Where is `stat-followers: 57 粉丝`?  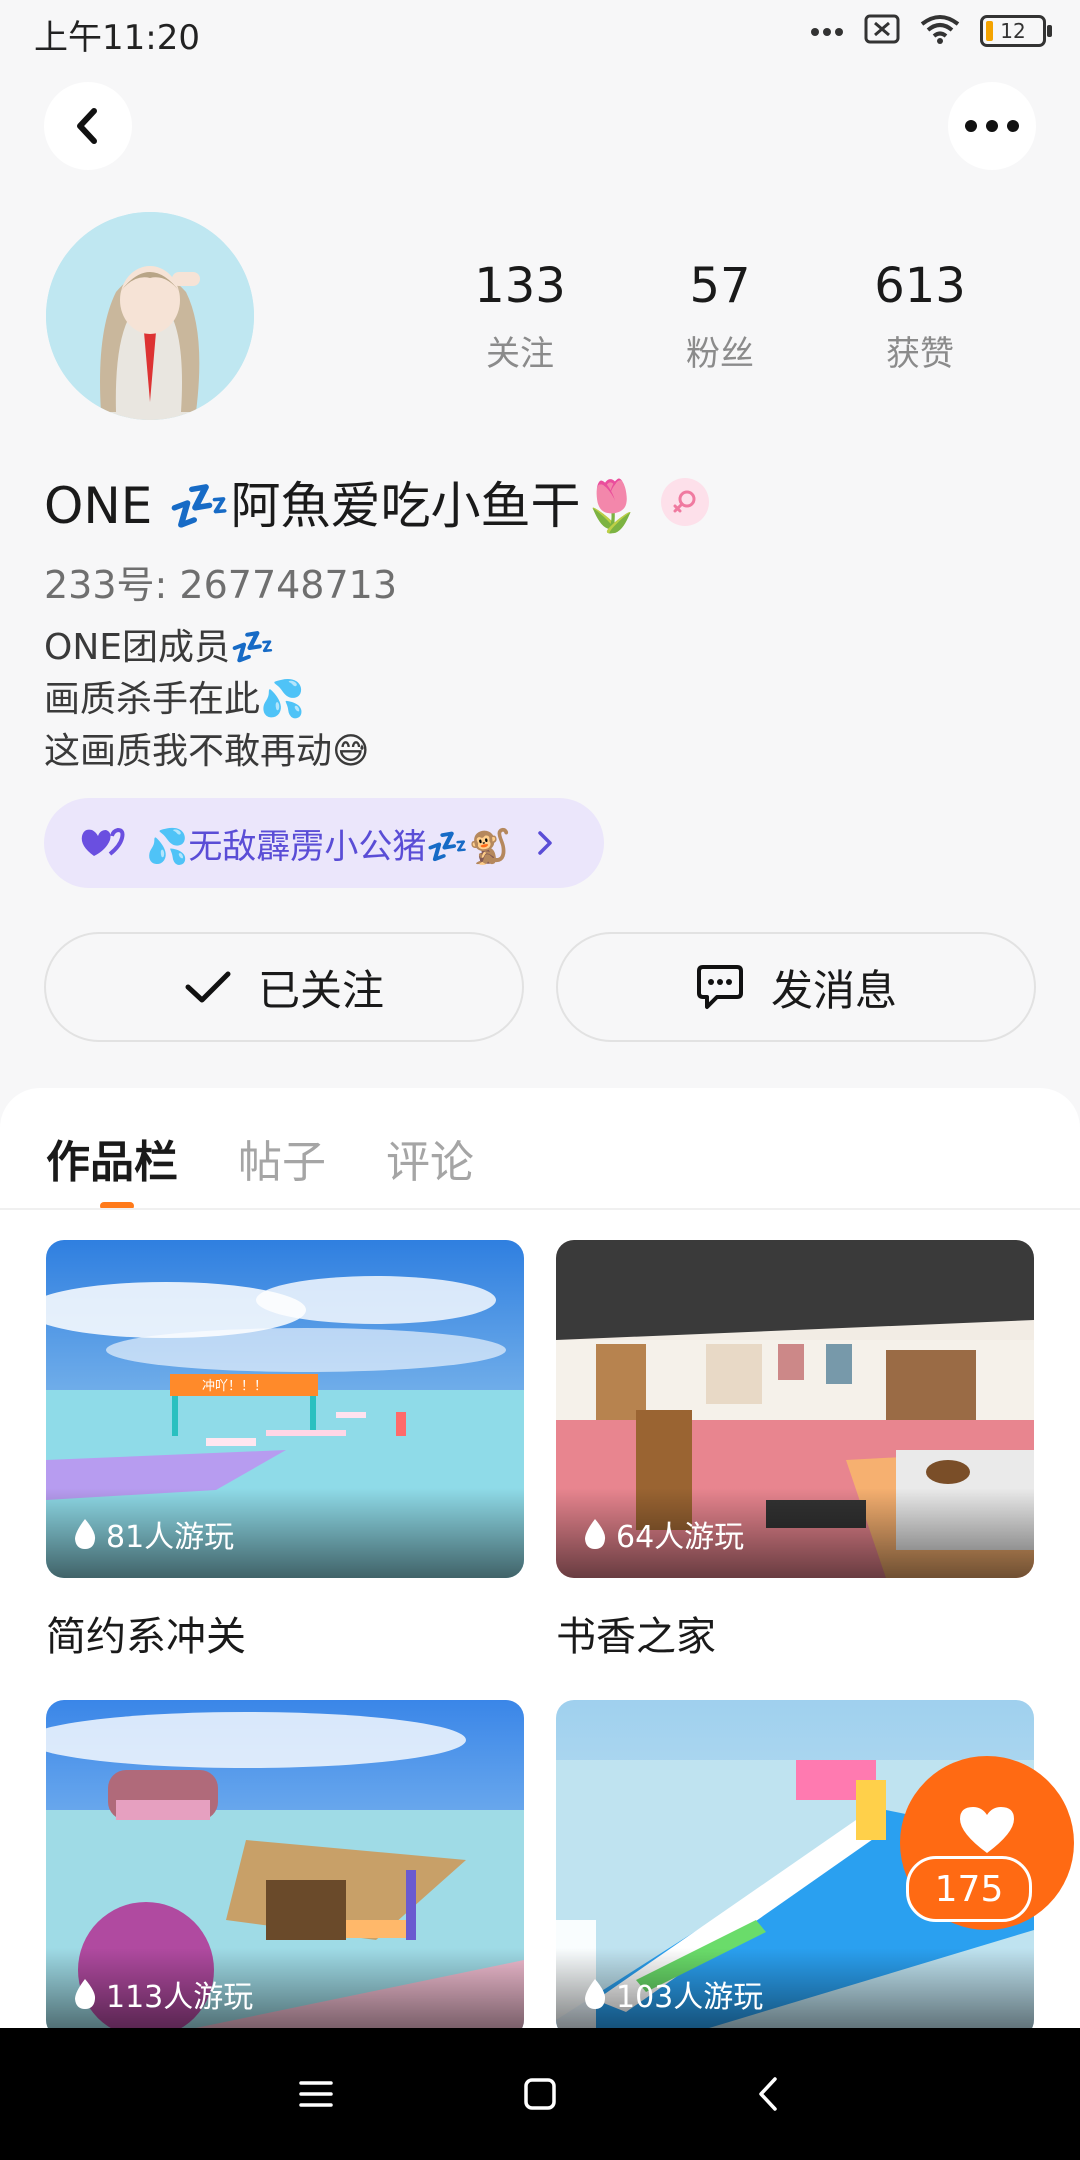
stat-followers: 57 粉丝 is located at coordinates (720, 316).